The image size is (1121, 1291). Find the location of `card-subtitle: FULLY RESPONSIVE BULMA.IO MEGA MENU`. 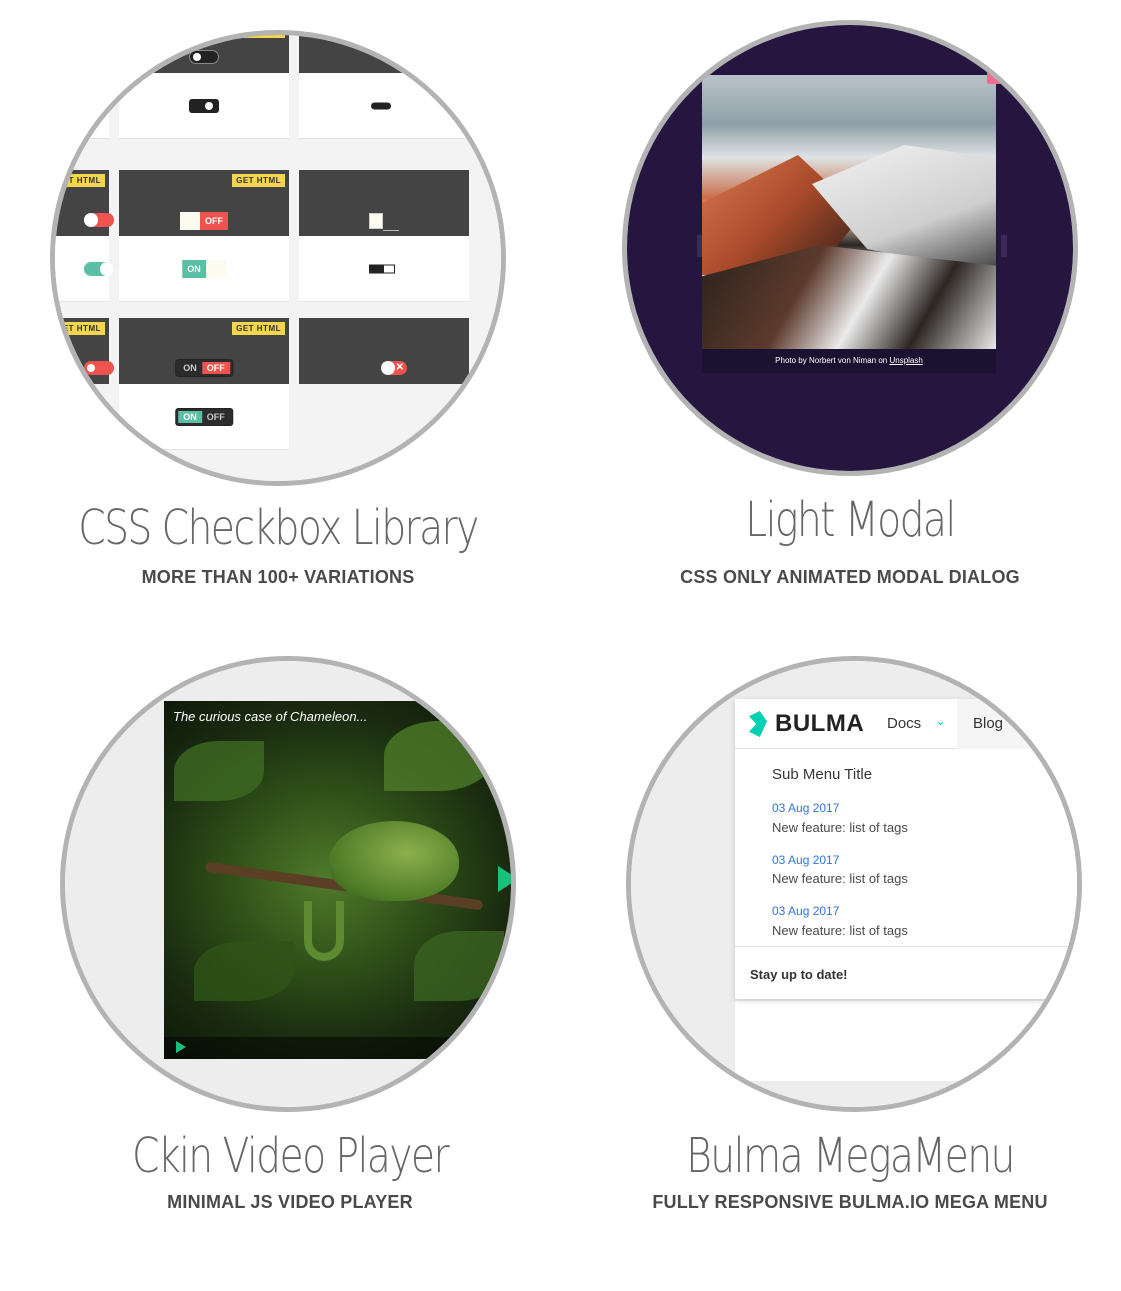

card-subtitle: FULLY RESPONSIVE BULMA.IO MEGA MENU is located at coordinates (850, 1202).